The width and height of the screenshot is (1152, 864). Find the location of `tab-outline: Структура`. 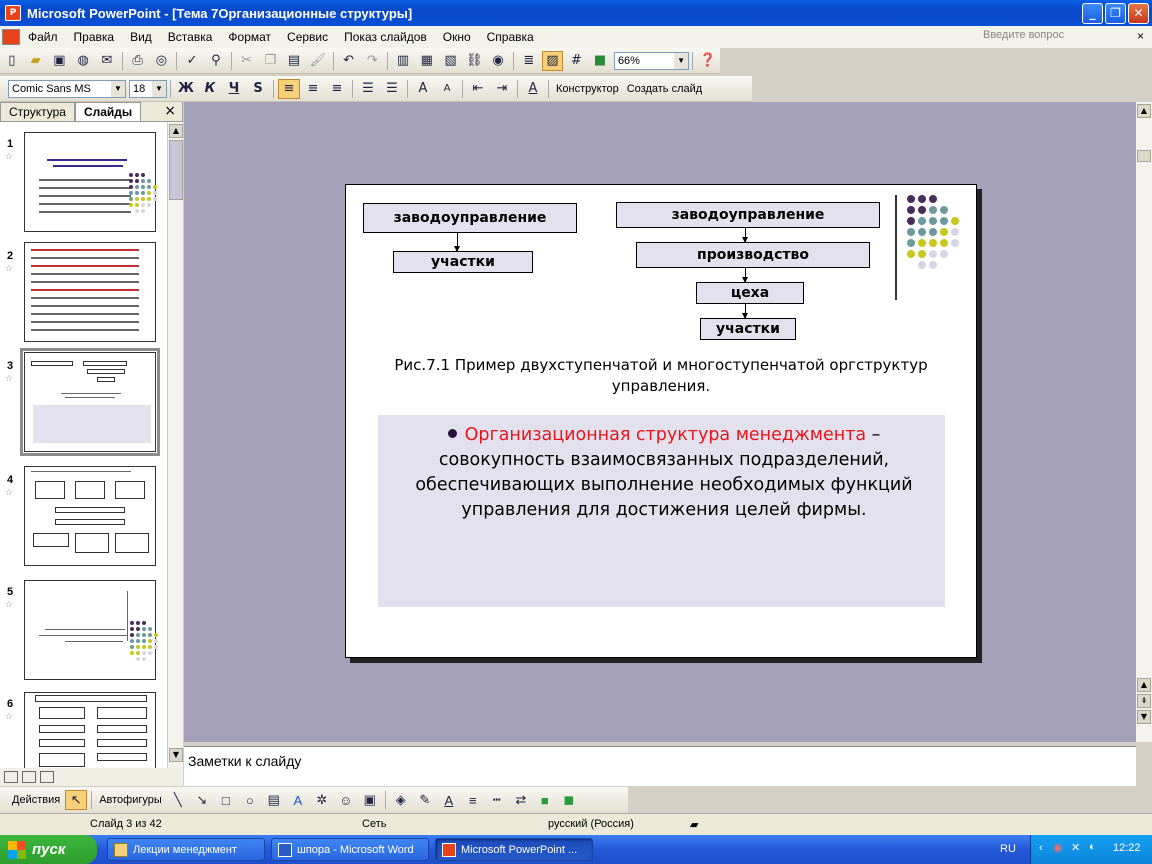

tab-outline: Структура is located at coordinates (37, 111).